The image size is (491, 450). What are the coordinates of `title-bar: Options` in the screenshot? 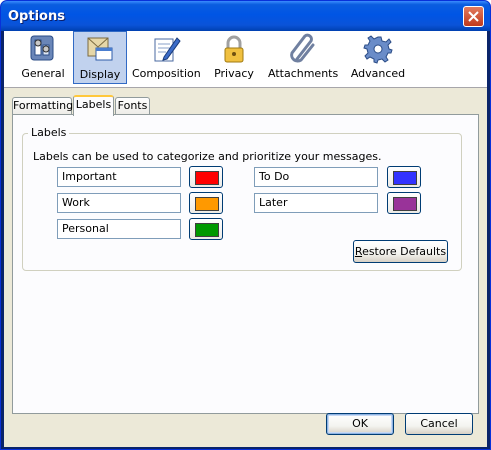 It's located at (245, 16).